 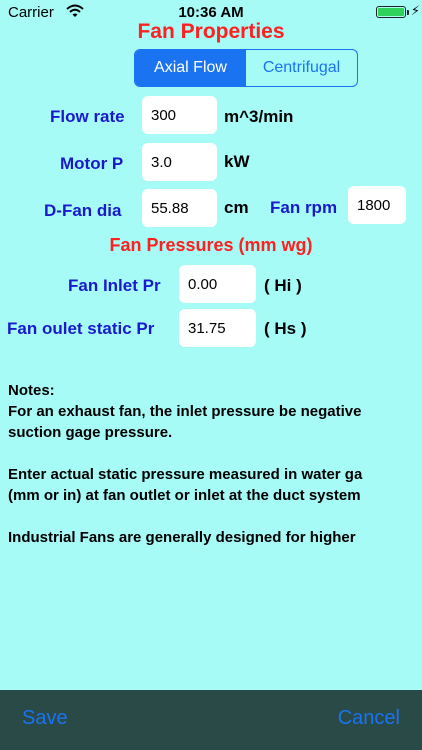 What do you see at coordinates (211, 720) in the screenshot?
I see `bottom-toolbar: Save Cancel` at bounding box center [211, 720].